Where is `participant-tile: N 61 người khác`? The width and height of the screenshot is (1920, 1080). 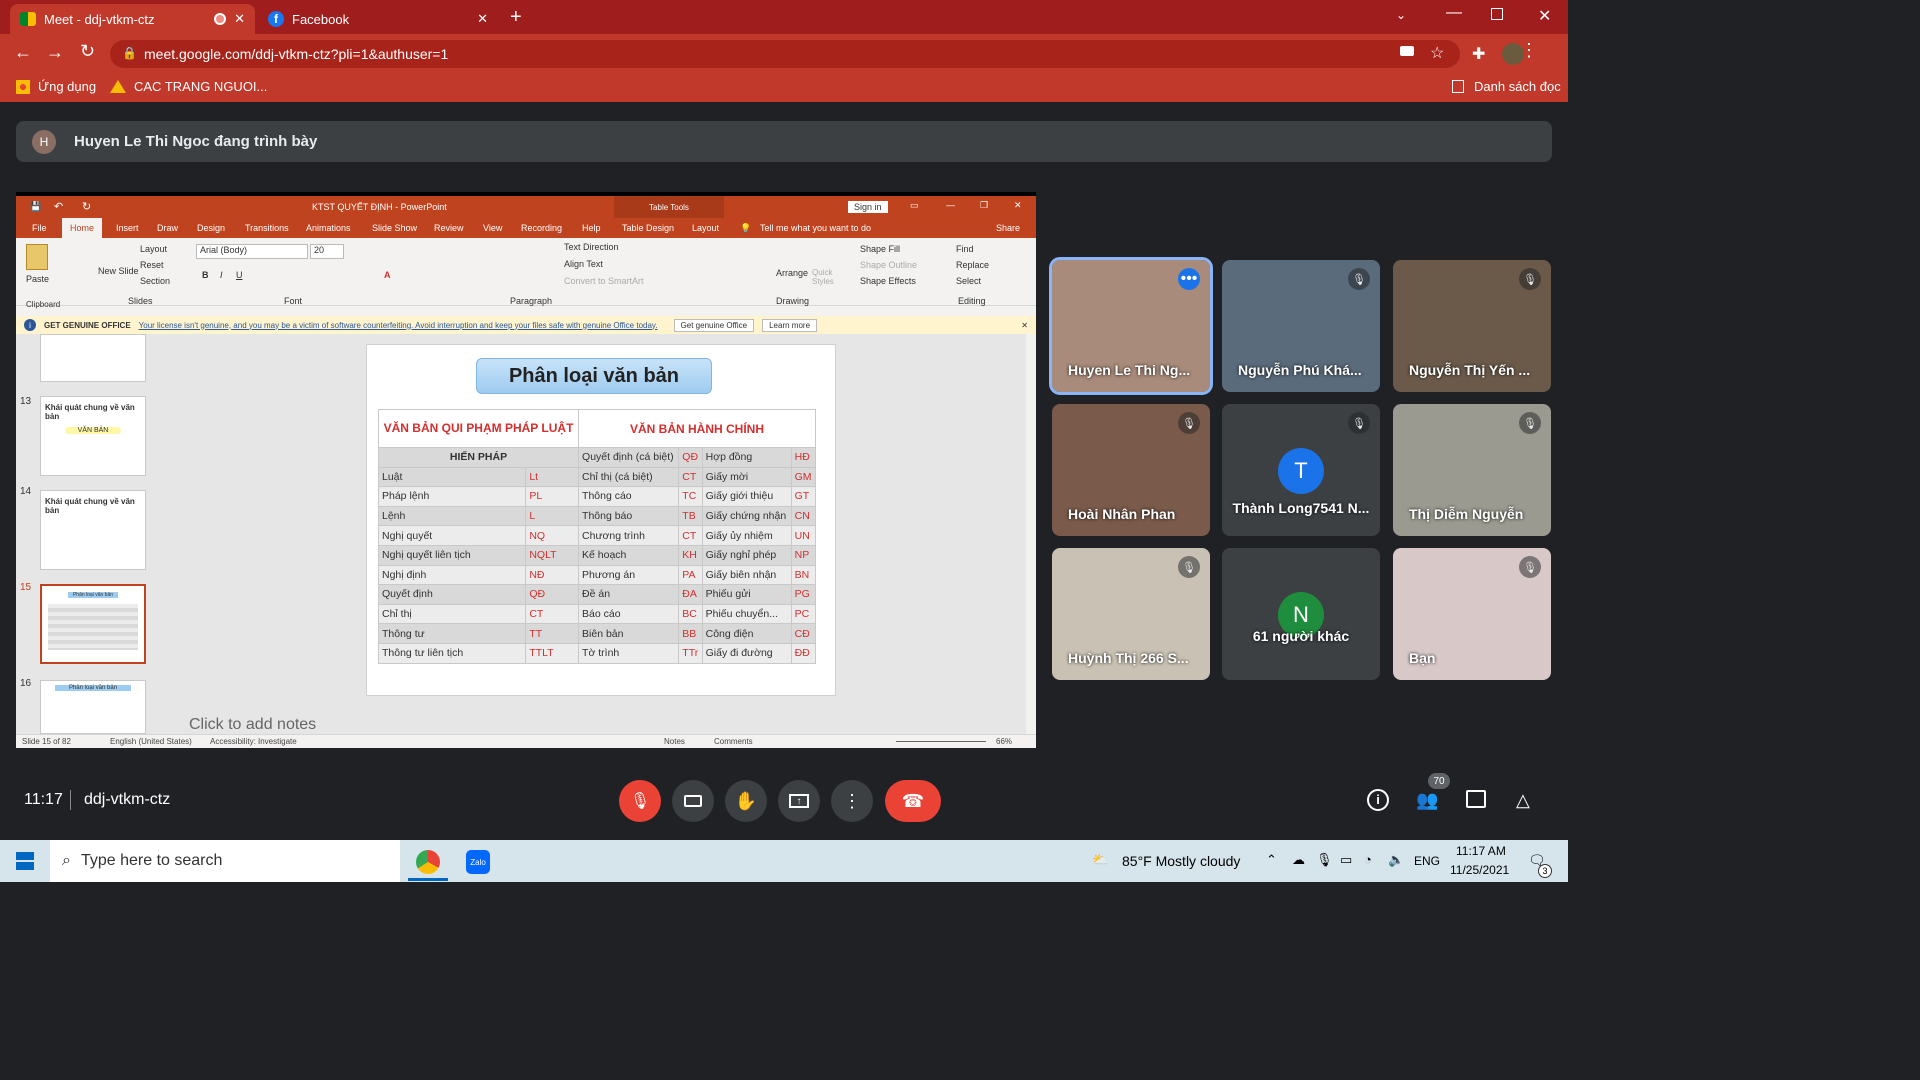
participant-tile: N 61 người khác is located at coordinates (1301, 614).